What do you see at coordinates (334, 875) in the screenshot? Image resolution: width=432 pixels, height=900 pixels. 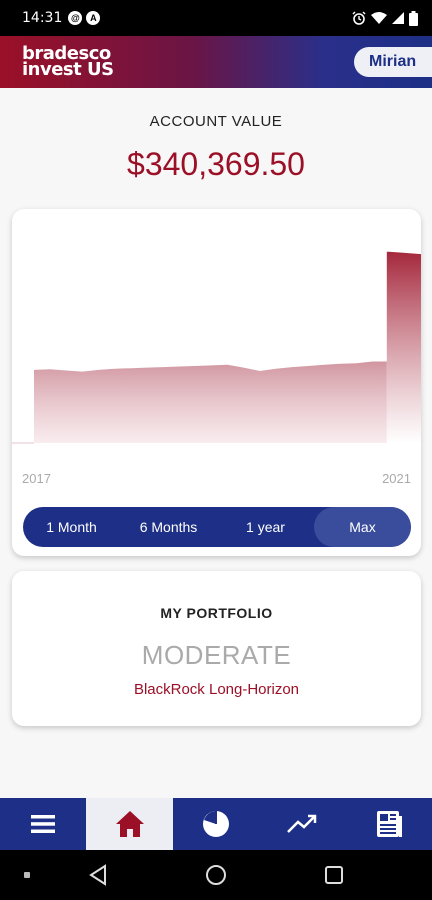 I see `recents-icon` at bounding box center [334, 875].